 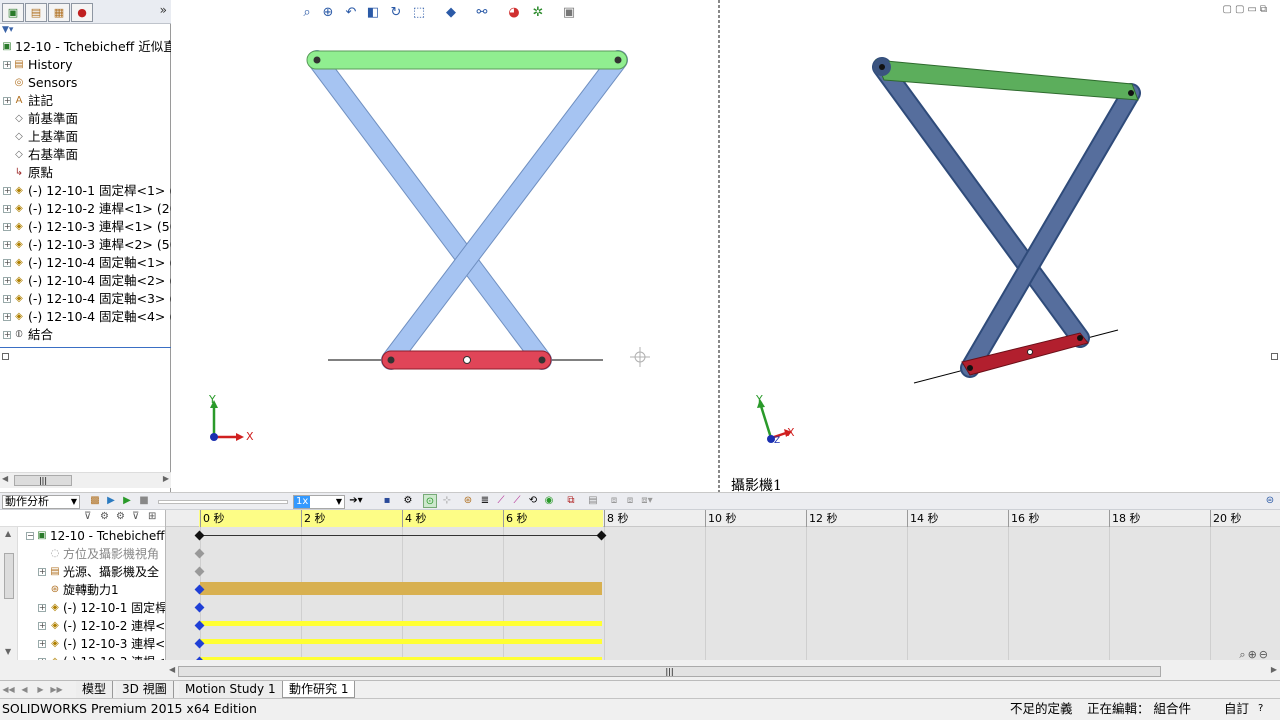 What do you see at coordinates (8, 689) in the screenshot?
I see `first-tab-icon: ◀◀` at bounding box center [8, 689].